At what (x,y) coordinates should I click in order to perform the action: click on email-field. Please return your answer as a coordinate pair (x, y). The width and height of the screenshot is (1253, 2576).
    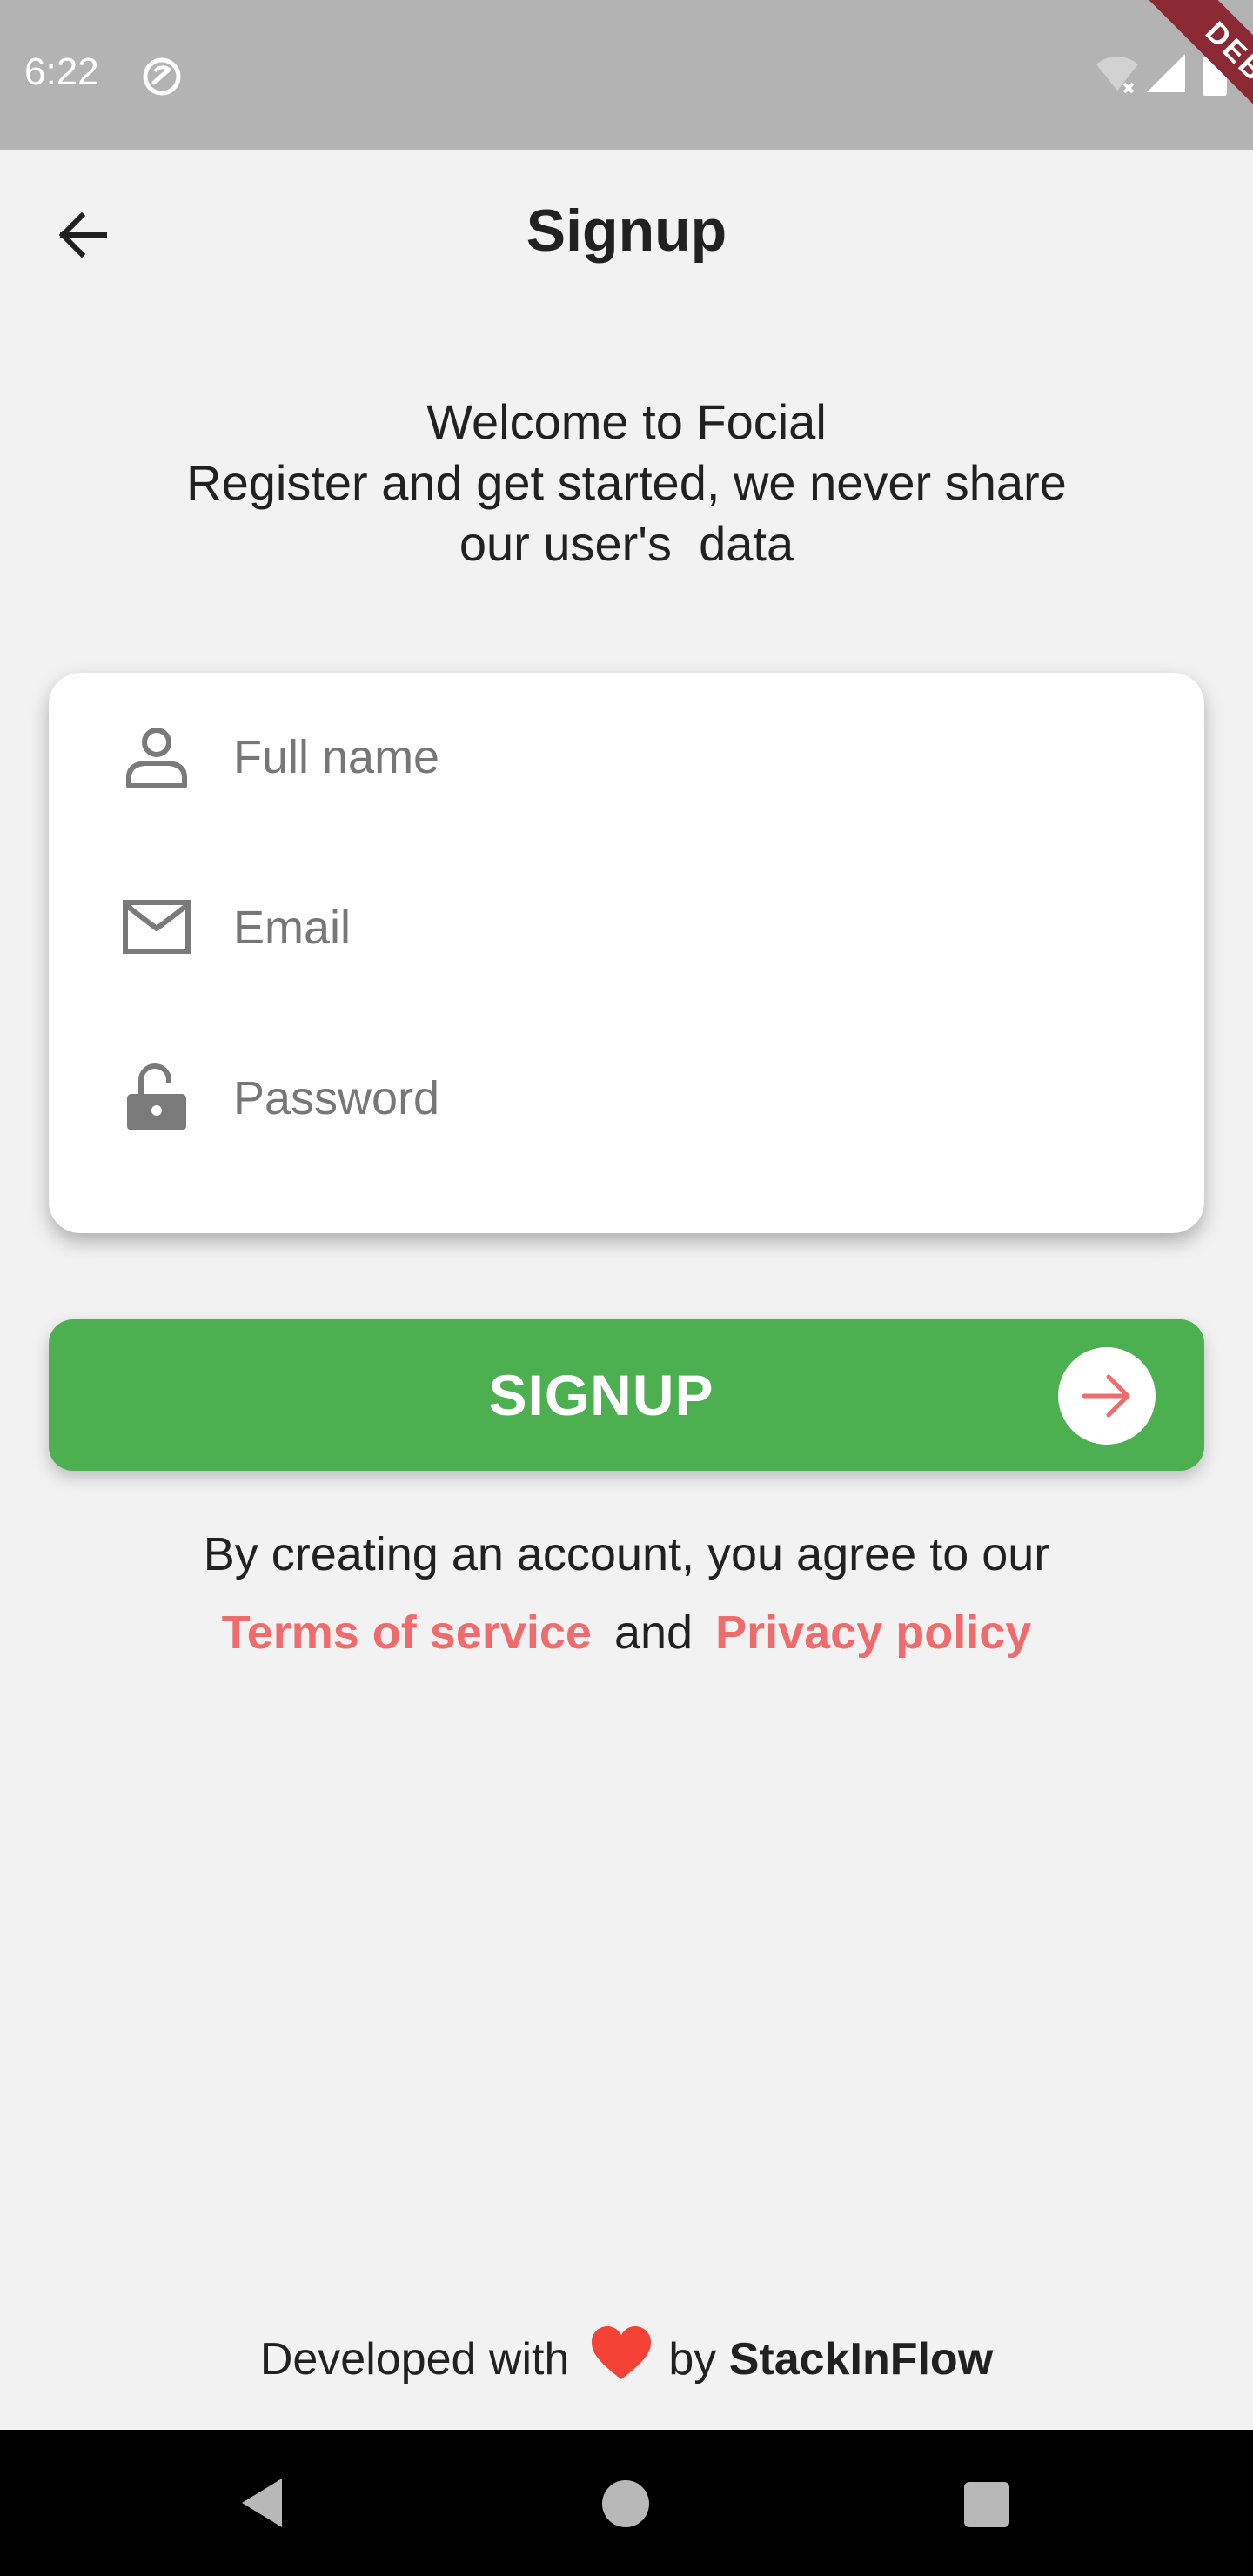
    Looking at the image, I should click on (626, 927).